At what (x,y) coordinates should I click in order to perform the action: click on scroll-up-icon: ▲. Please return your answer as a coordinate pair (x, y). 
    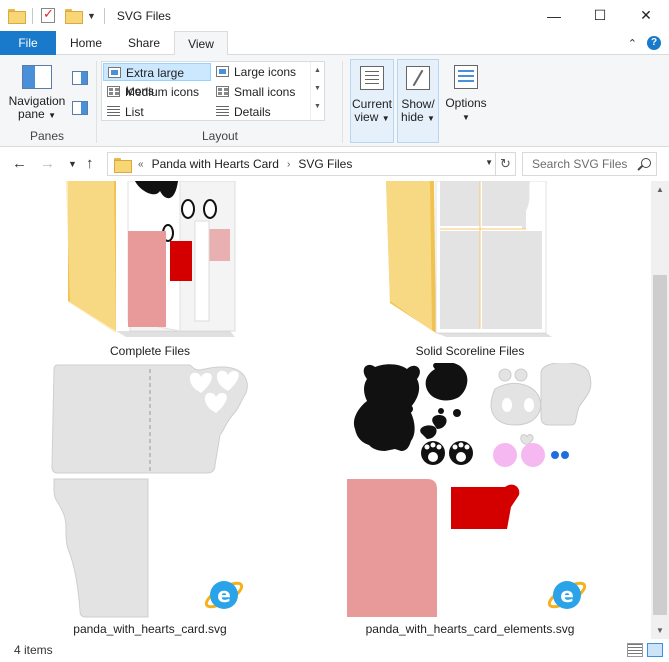
    Looking at the image, I should click on (660, 189).